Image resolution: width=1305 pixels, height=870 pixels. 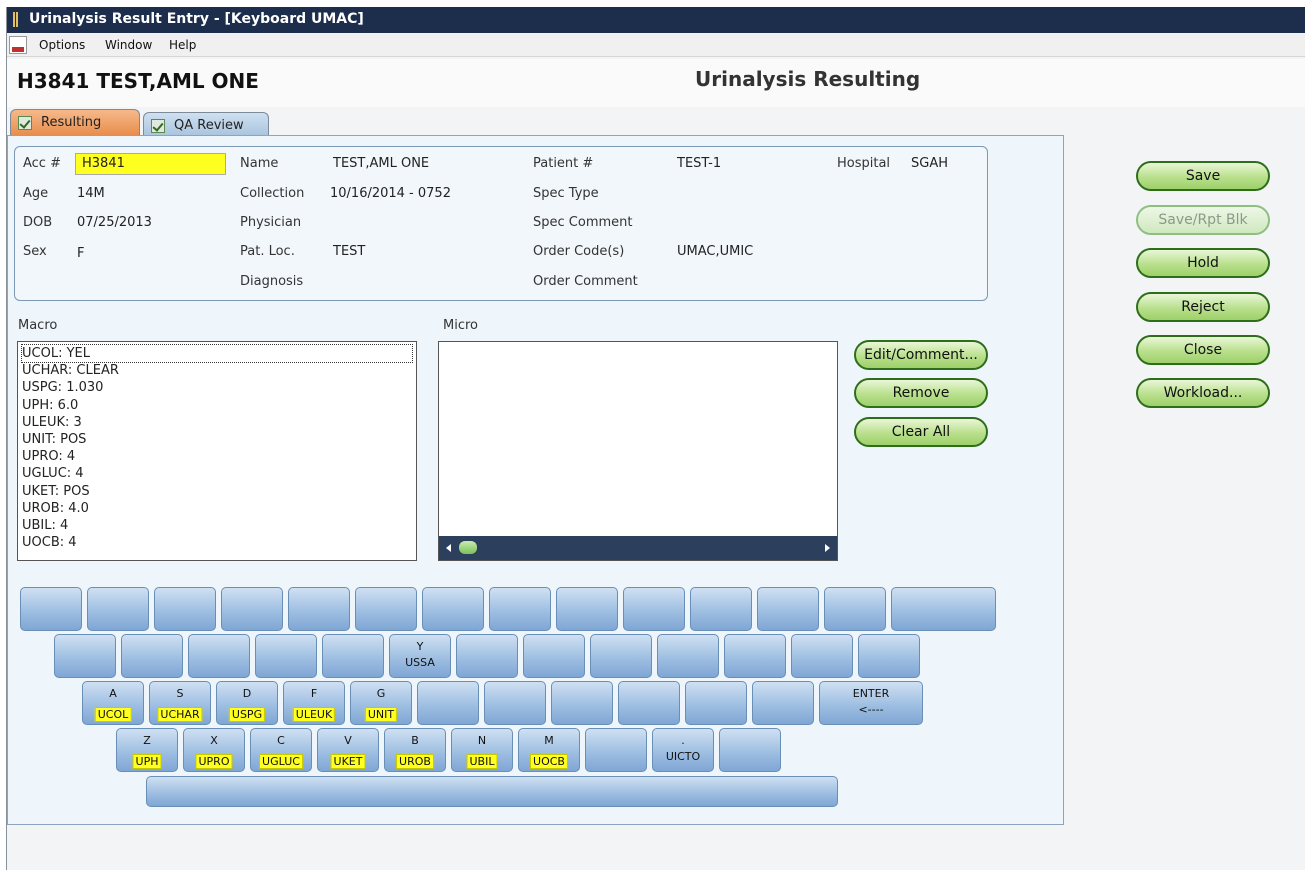 What do you see at coordinates (921, 393) in the screenshot?
I see `remove-button: Remove` at bounding box center [921, 393].